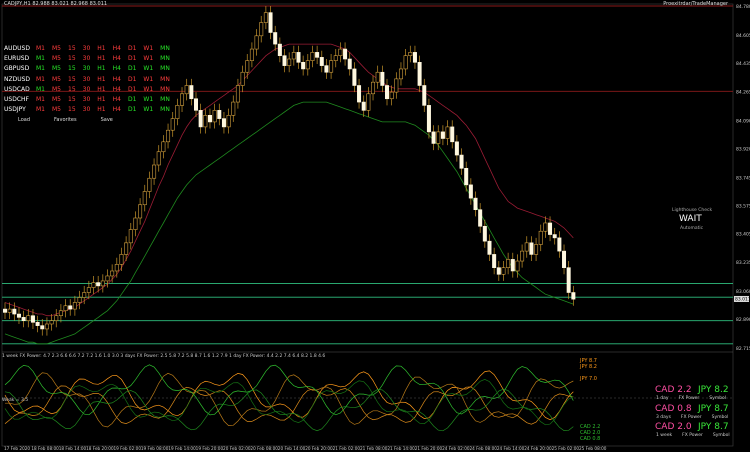 The height and width of the screenshot is (452, 750). Describe the element at coordinates (18, 80) in the screenshot. I see `symbol-name: NZDUSD` at that location.